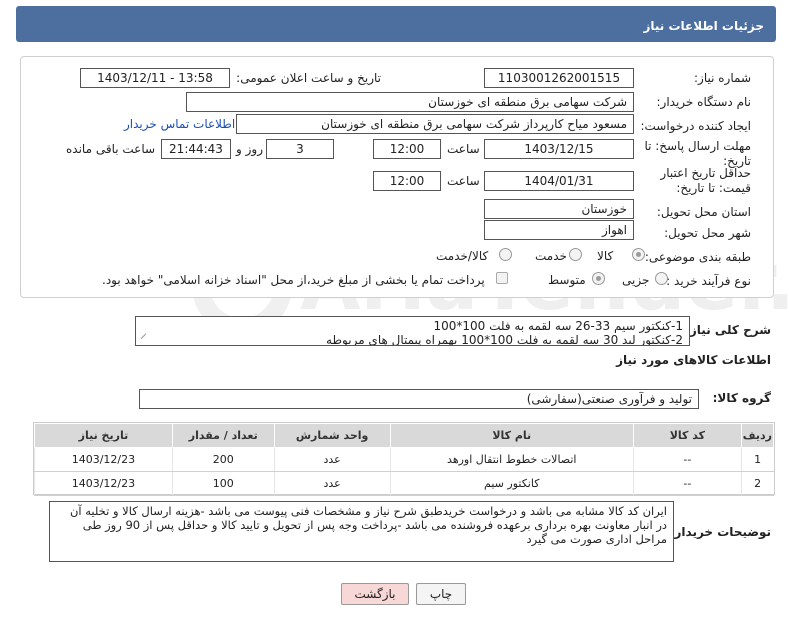 The width and height of the screenshot is (789, 620). Describe the element at coordinates (598, 278) in the screenshot. I see `process-medium-radio` at that location.